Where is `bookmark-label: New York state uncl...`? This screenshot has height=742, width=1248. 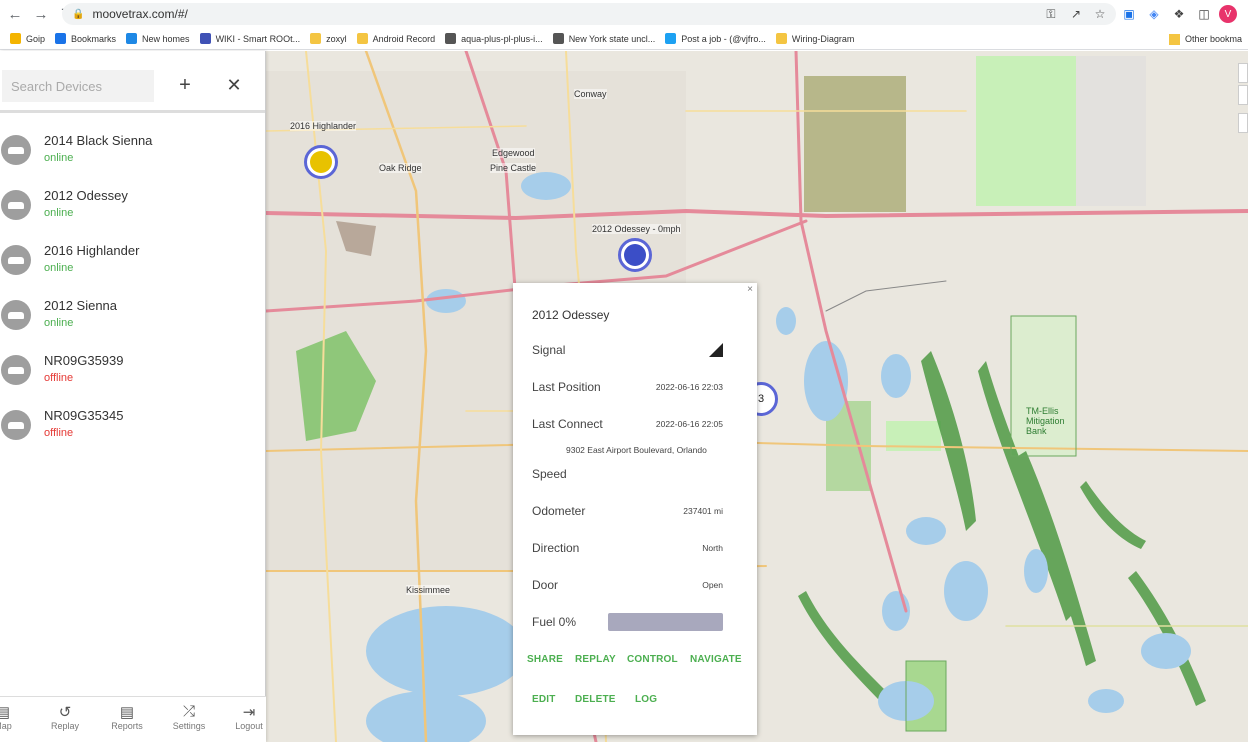 bookmark-label: New York state uncl... is located at coordinates (612, 38).